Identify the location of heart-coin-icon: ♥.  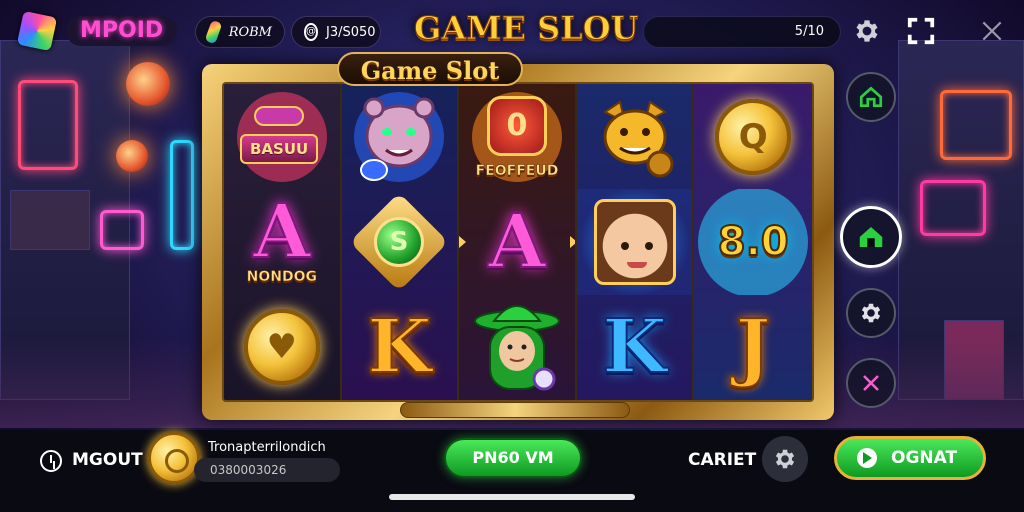
(281, 347).